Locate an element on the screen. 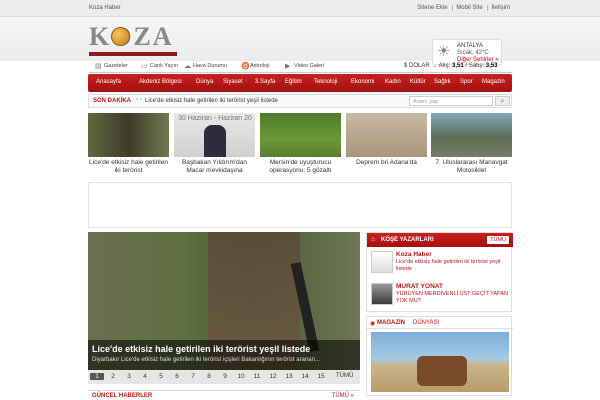 This screenshot has width=600, height=400. thumb-caption: Başbakan Yıldırım'dan Macar mevkidaşına is located at coordinates (214, 166).